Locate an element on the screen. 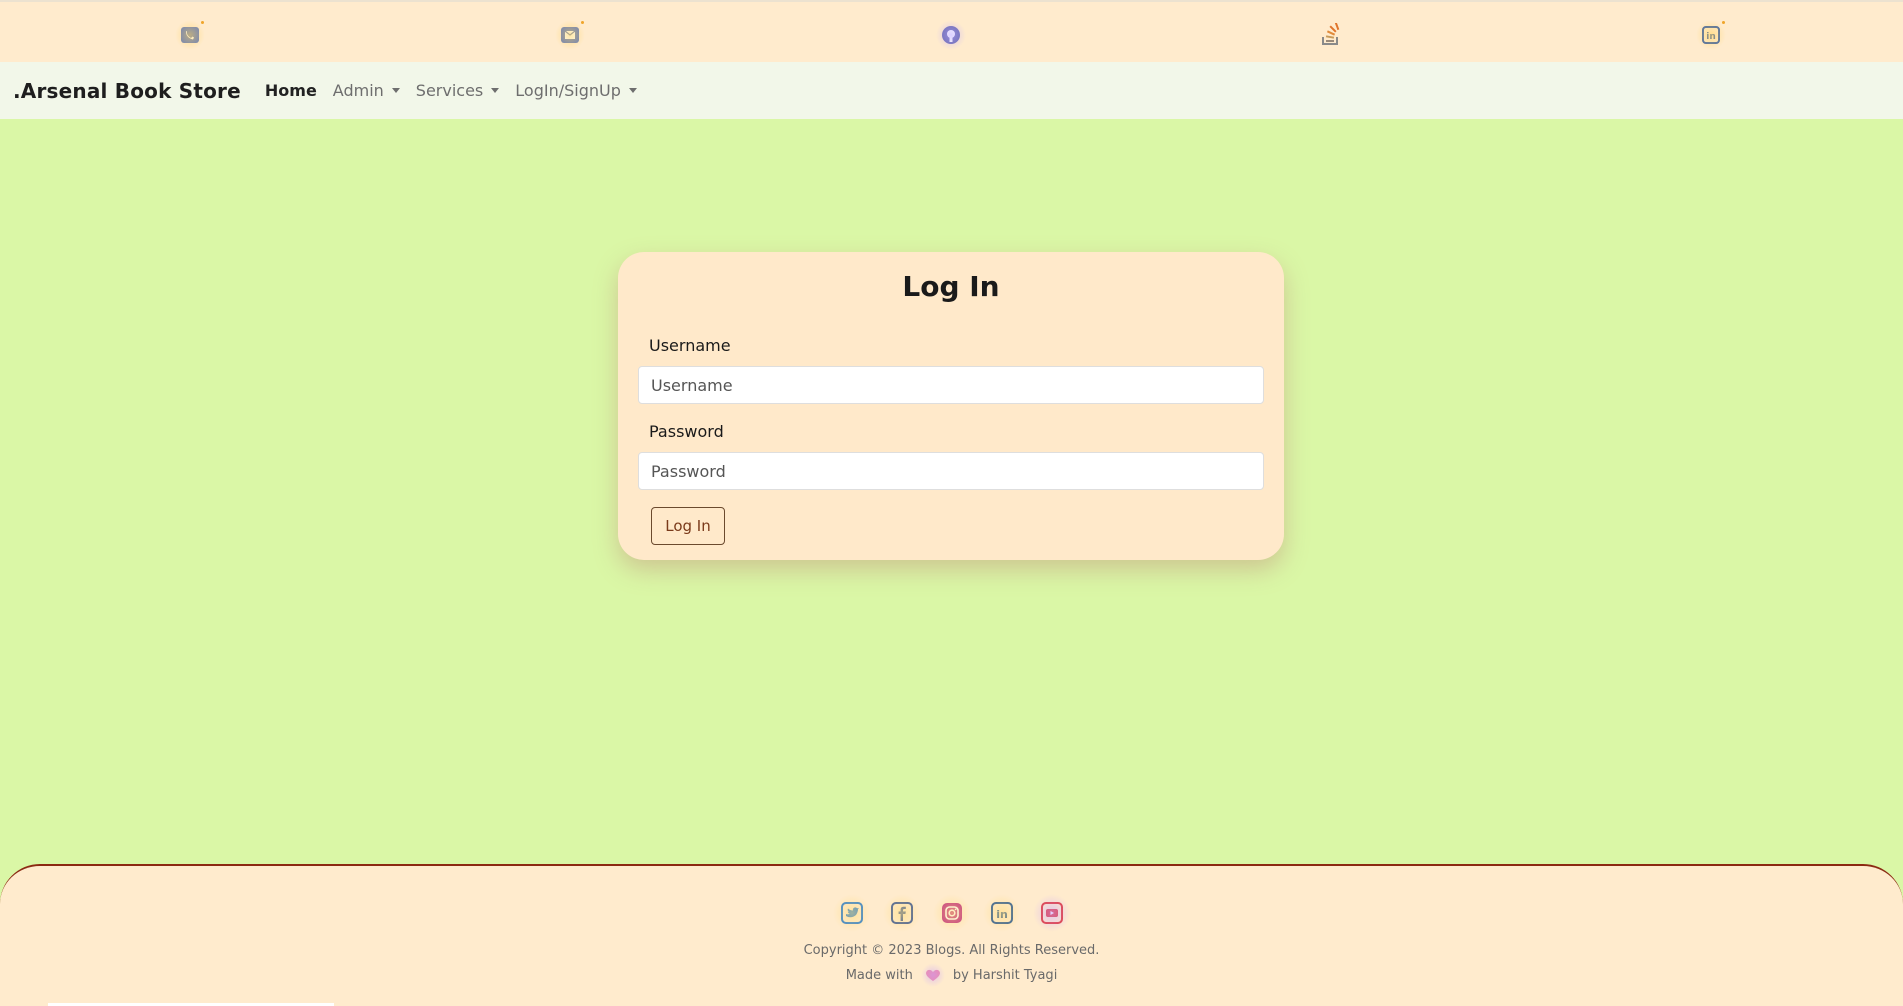 This screenshot has height=1006, width=1903. instagram-icon is located at coordinates (951, 913).